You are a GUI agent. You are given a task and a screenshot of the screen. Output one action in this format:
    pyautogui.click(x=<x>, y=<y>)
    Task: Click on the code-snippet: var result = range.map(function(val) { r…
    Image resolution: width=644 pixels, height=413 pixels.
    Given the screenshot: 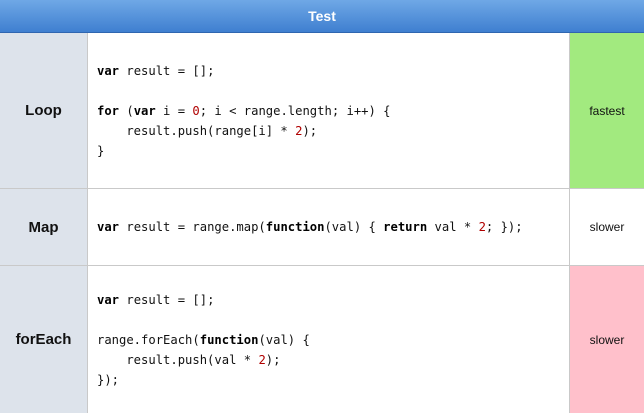 What is the action you would take?
    pyautogui.click(x=329, y=227)
    